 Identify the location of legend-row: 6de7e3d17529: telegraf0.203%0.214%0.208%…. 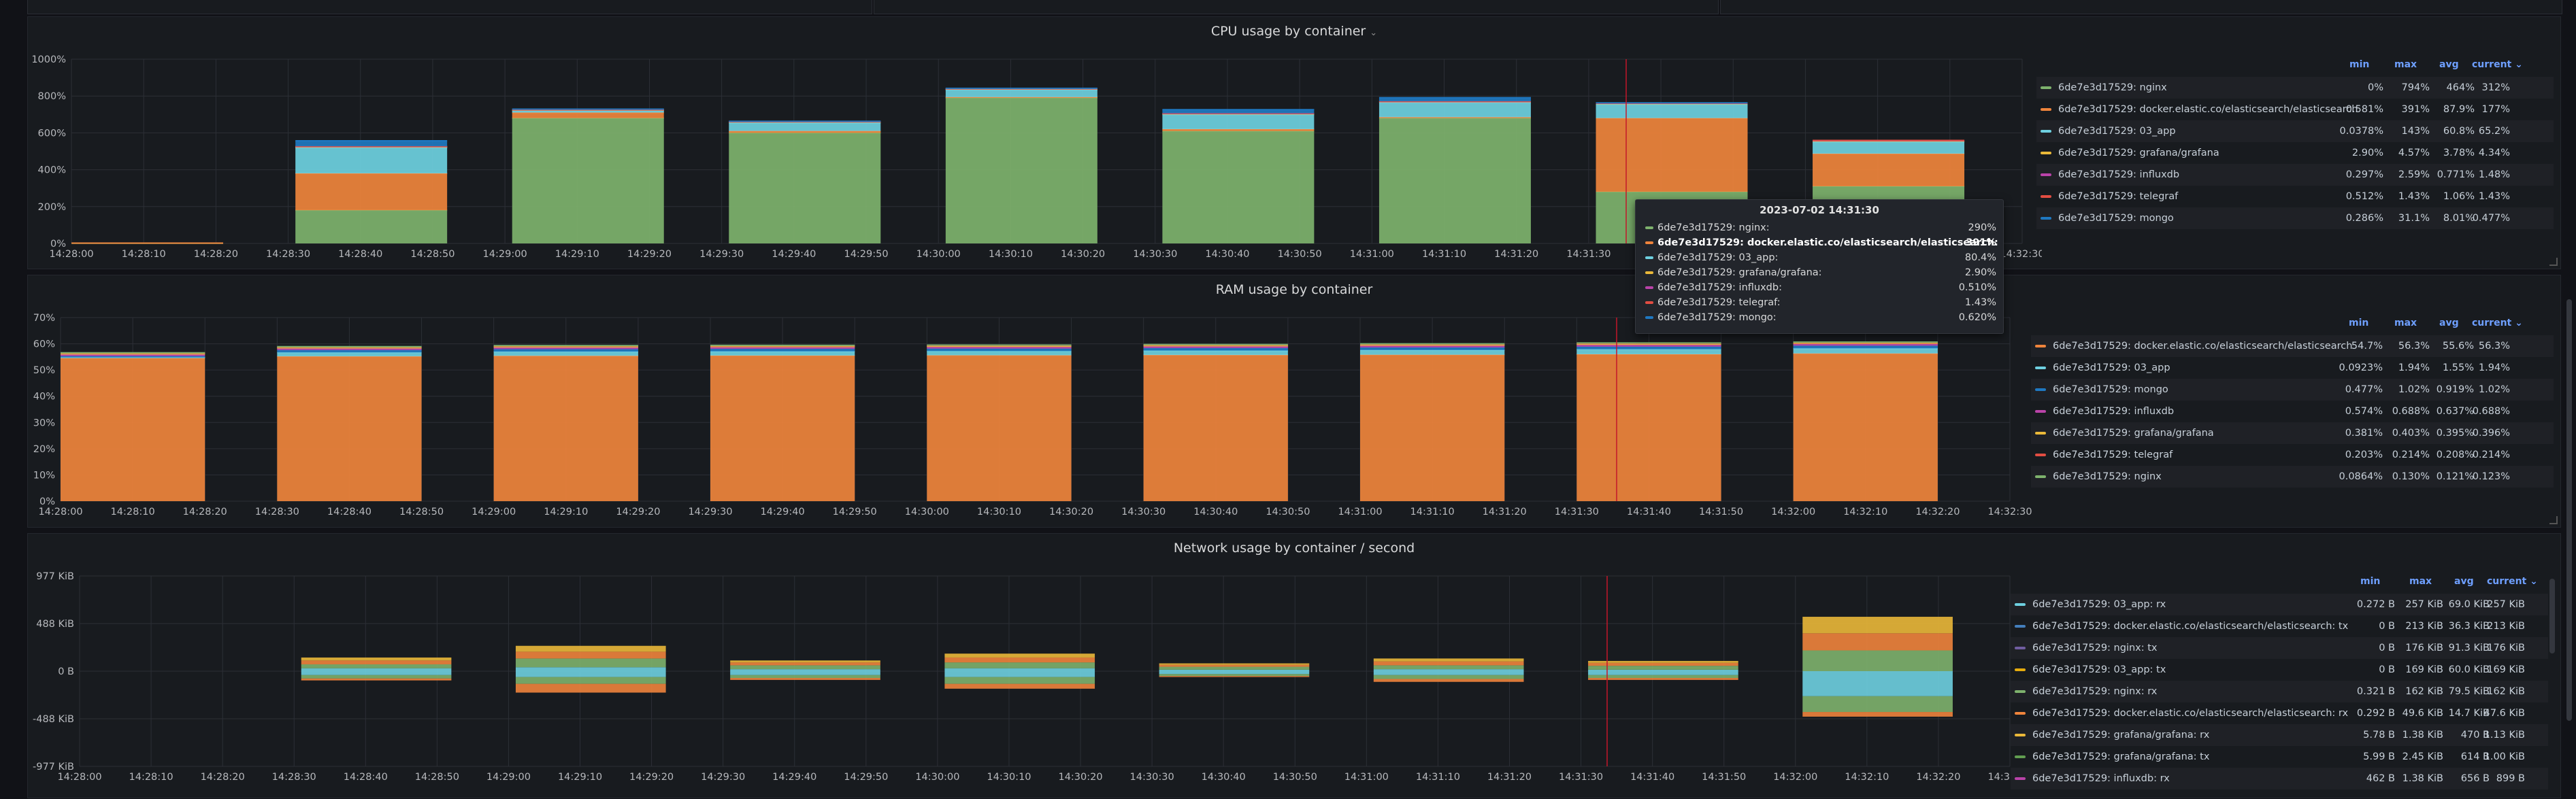
(2293, 455).